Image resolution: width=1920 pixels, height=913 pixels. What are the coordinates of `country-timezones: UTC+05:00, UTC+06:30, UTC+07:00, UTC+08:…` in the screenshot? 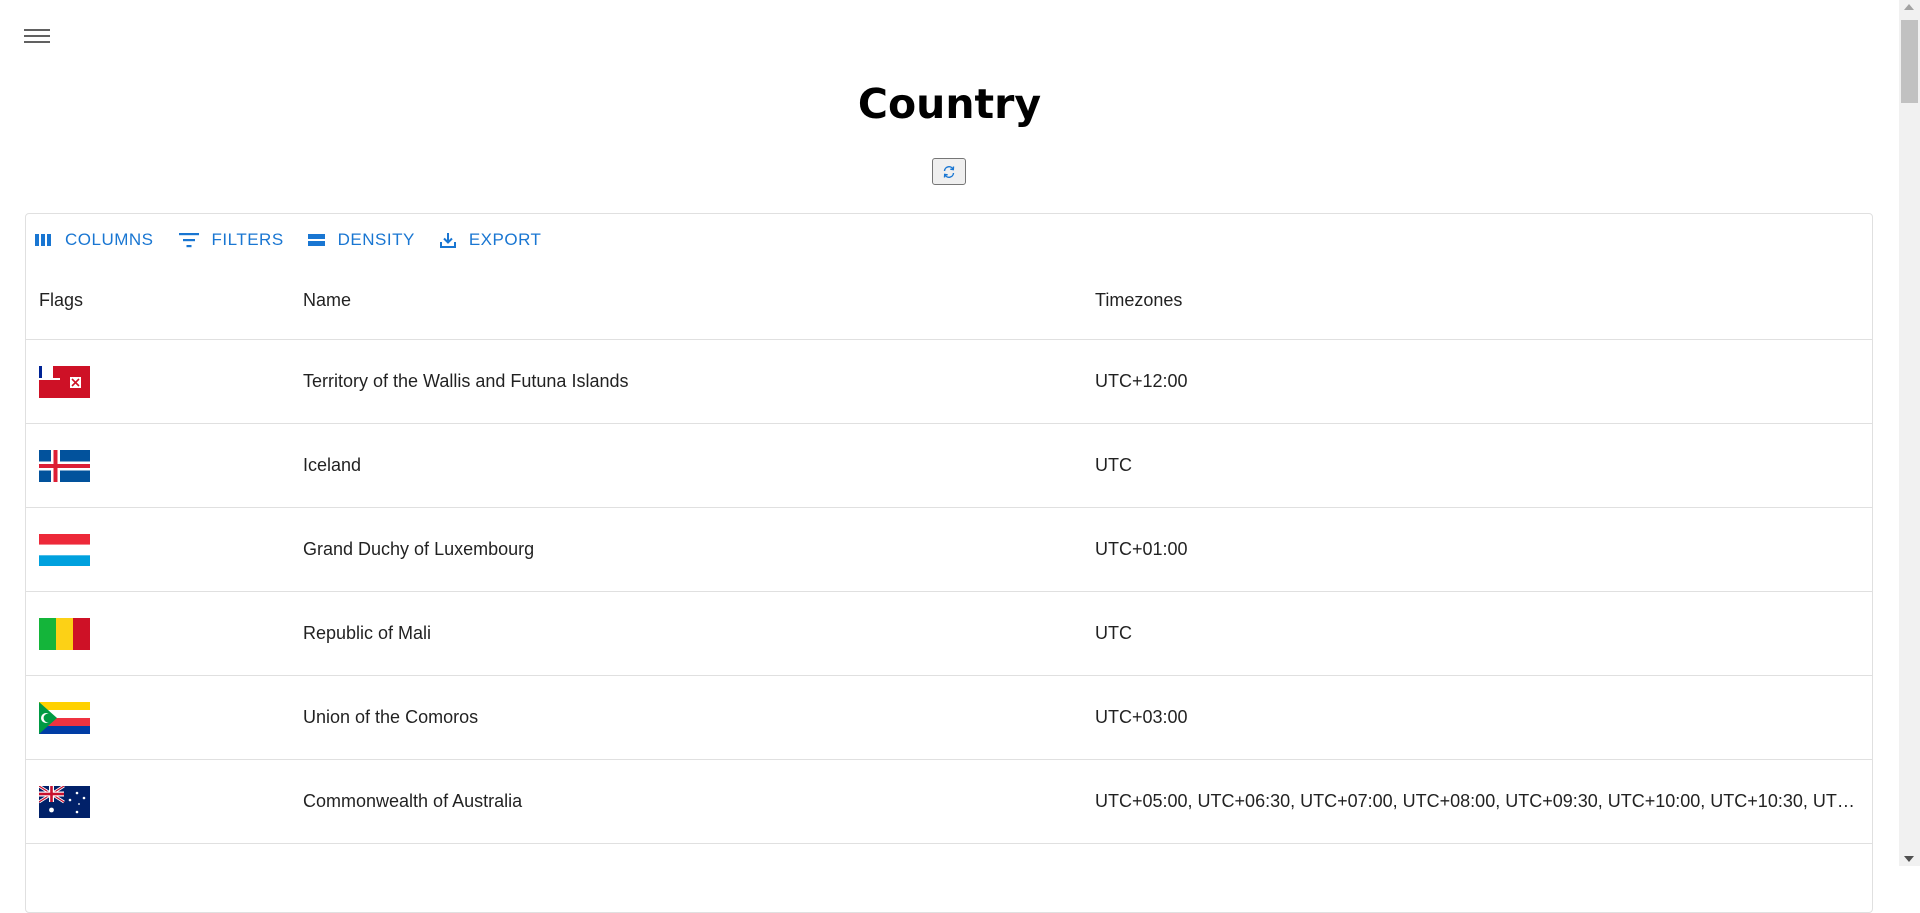 It's located at (1478, 801).